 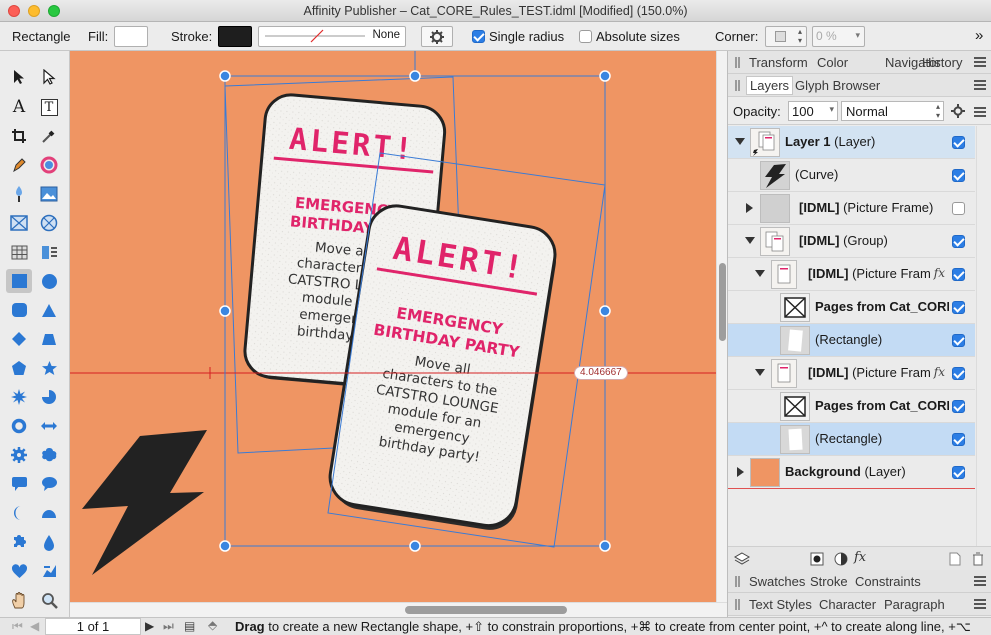 I want to click on vertical-scroll-thumb, so click(x=722, y=302).